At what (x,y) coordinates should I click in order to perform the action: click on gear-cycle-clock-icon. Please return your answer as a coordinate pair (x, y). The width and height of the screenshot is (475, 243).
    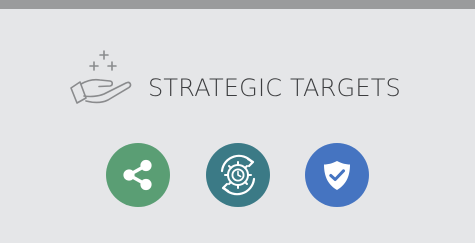
    Looking at the image, I should click on (238, 175).